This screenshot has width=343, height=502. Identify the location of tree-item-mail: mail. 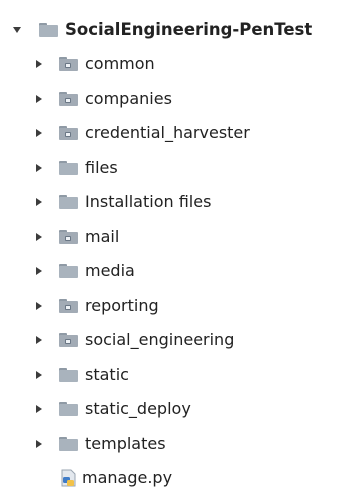
(171, 237).